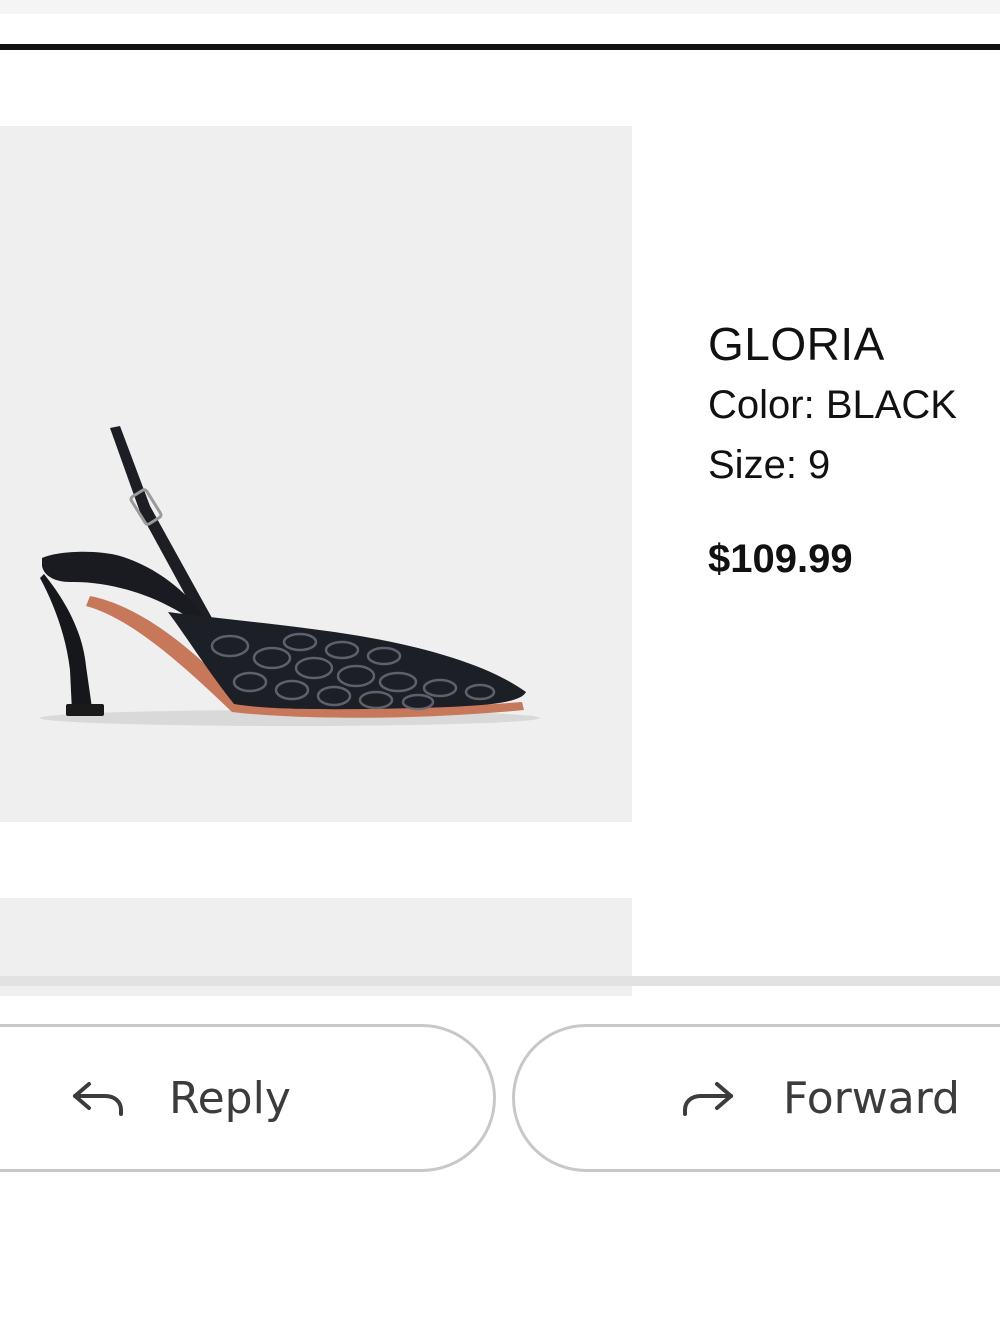 The width and height of the screenshot is (1000, 1333). Describe the element at coordinates (854, 344) in the screenshot. I see `product-name: GLORIA` at that location.